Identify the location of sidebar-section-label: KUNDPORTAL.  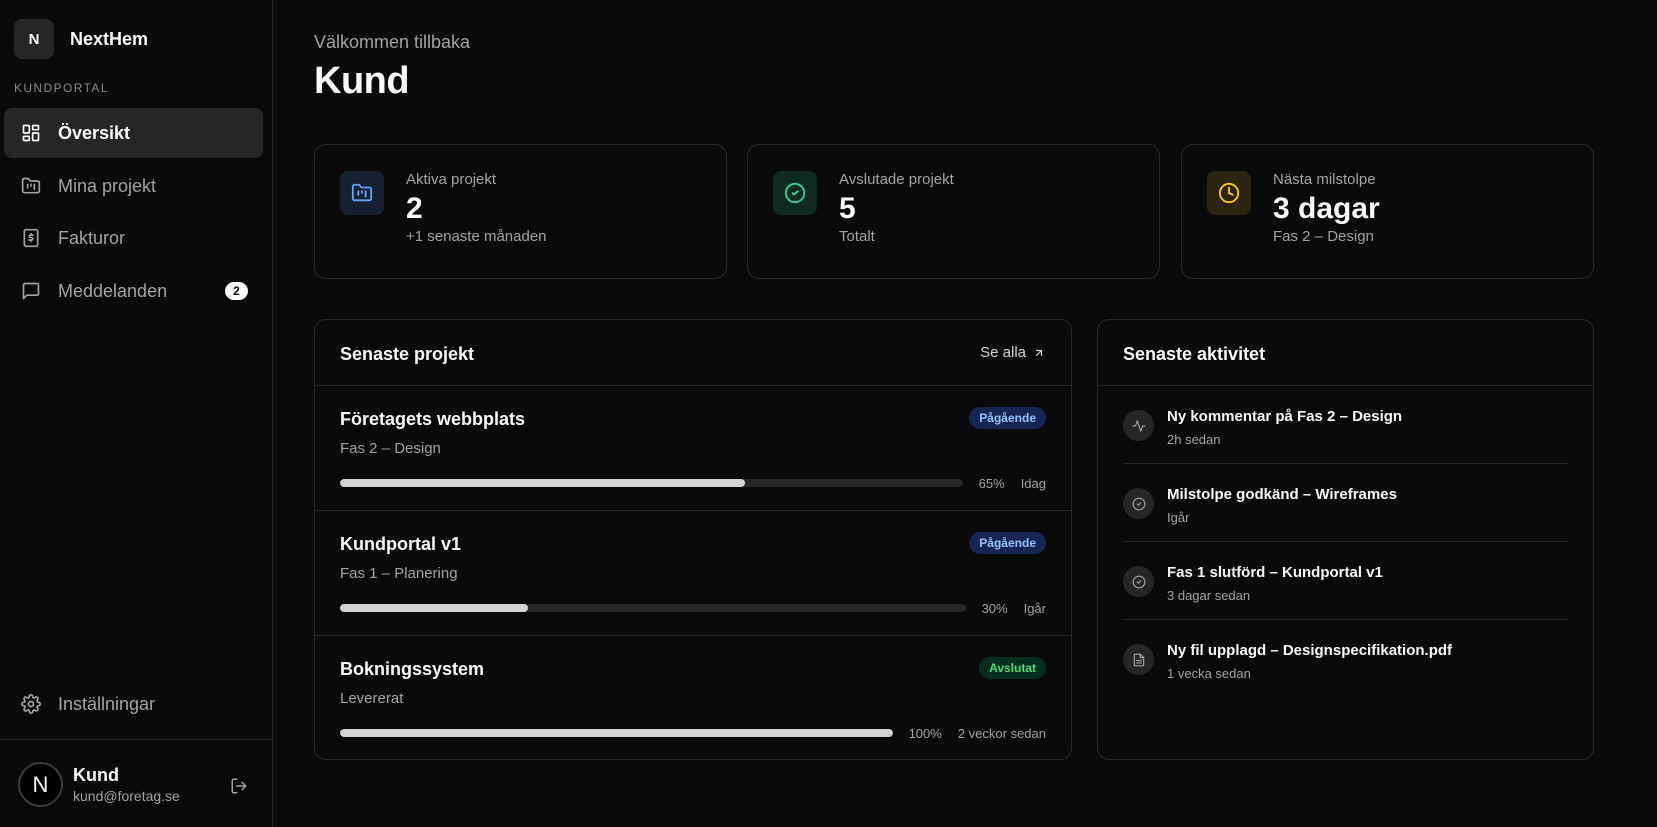
(61, 88).